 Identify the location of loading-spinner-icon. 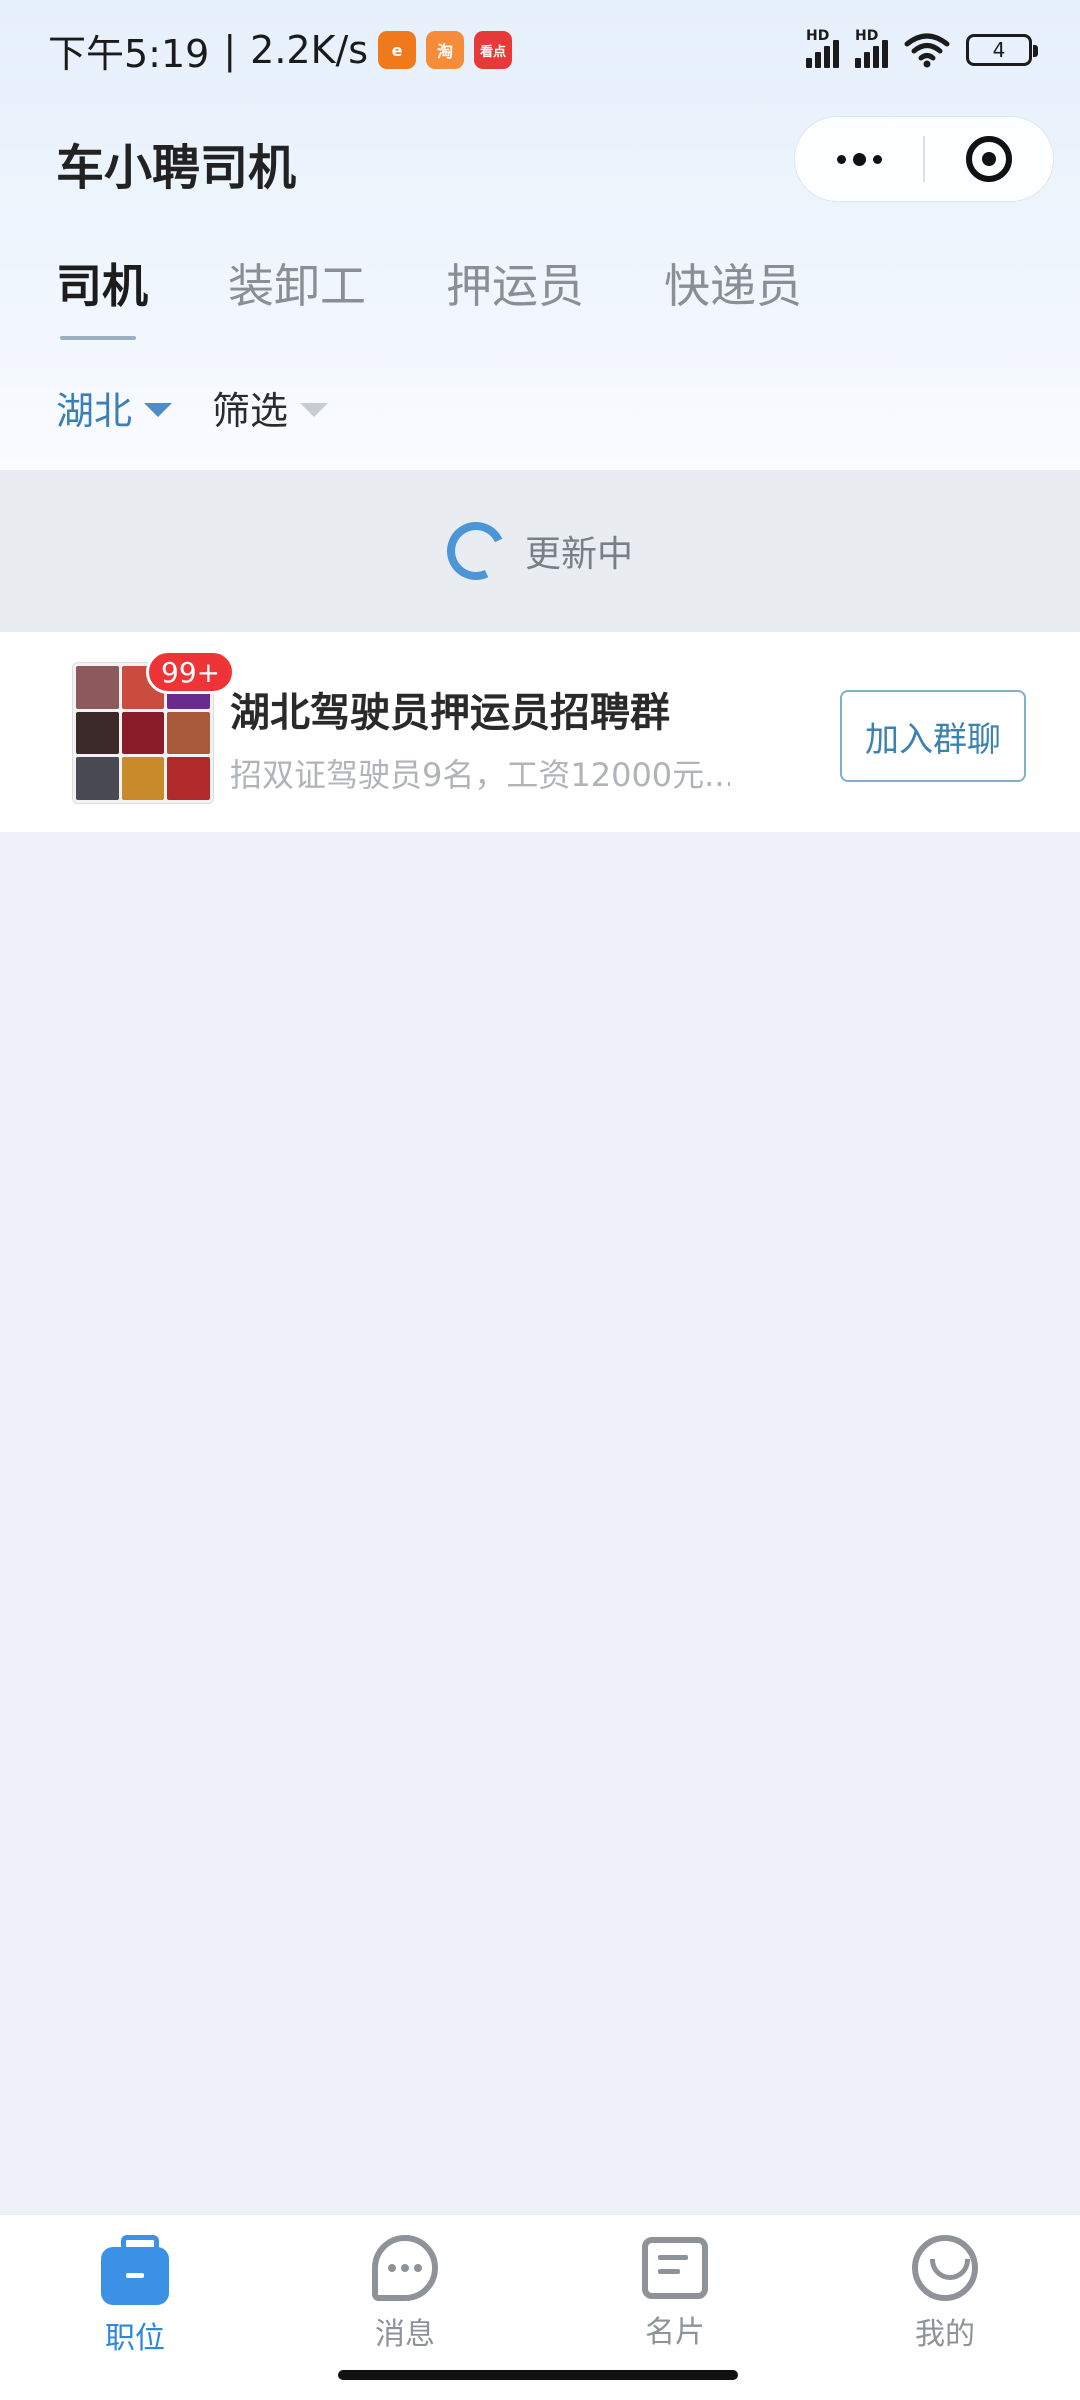
(476, 551).